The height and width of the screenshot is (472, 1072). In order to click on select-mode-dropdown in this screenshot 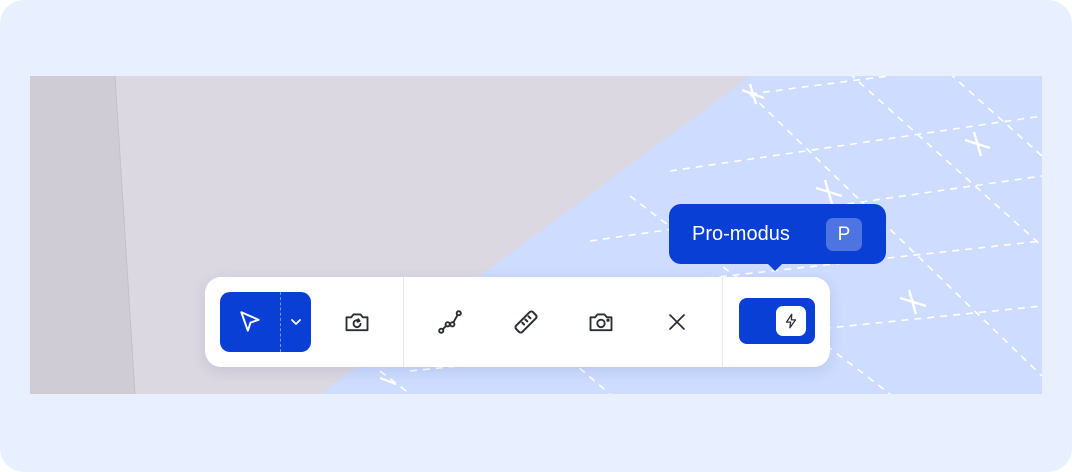, I will do `click(296, 322)`.